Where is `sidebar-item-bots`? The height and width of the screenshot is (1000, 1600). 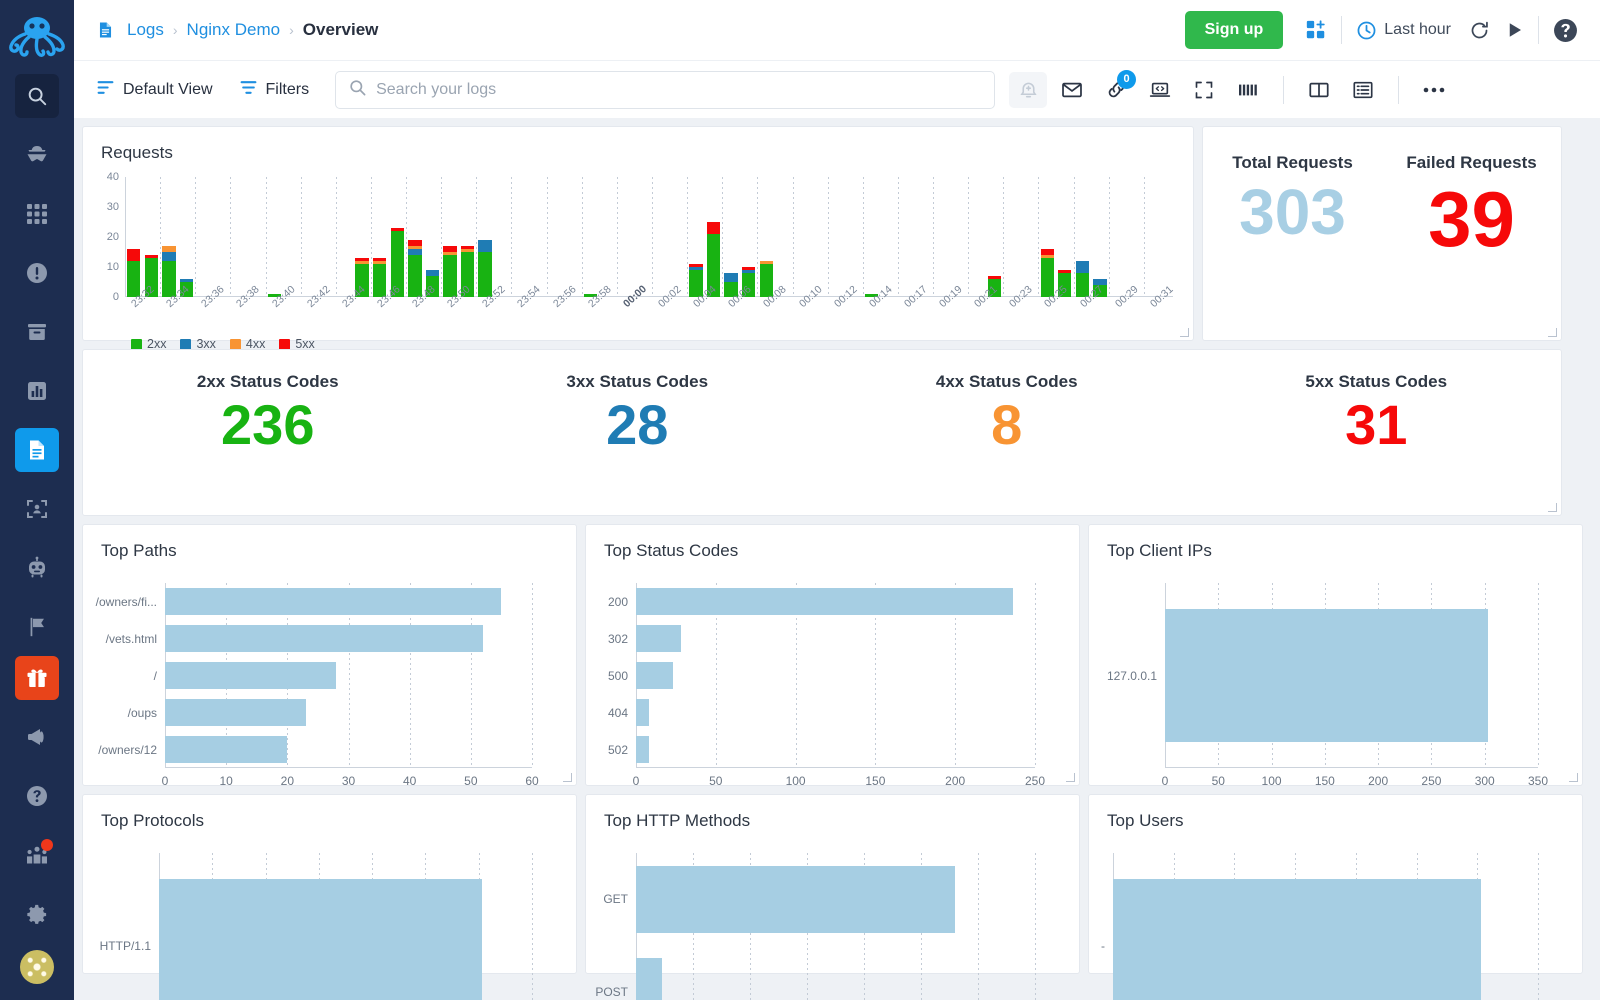 sidebar-item-bots is located at coordinates (37, 568).